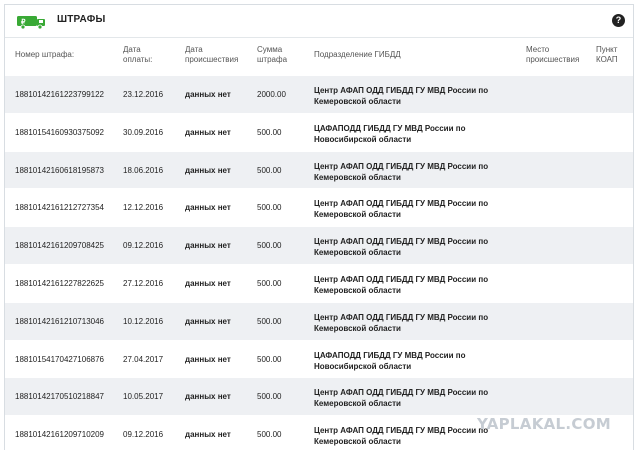  Describe the element at coordinates (143, 321) in the screenshot. I see `payment-date: 10.12.2016` at that location.